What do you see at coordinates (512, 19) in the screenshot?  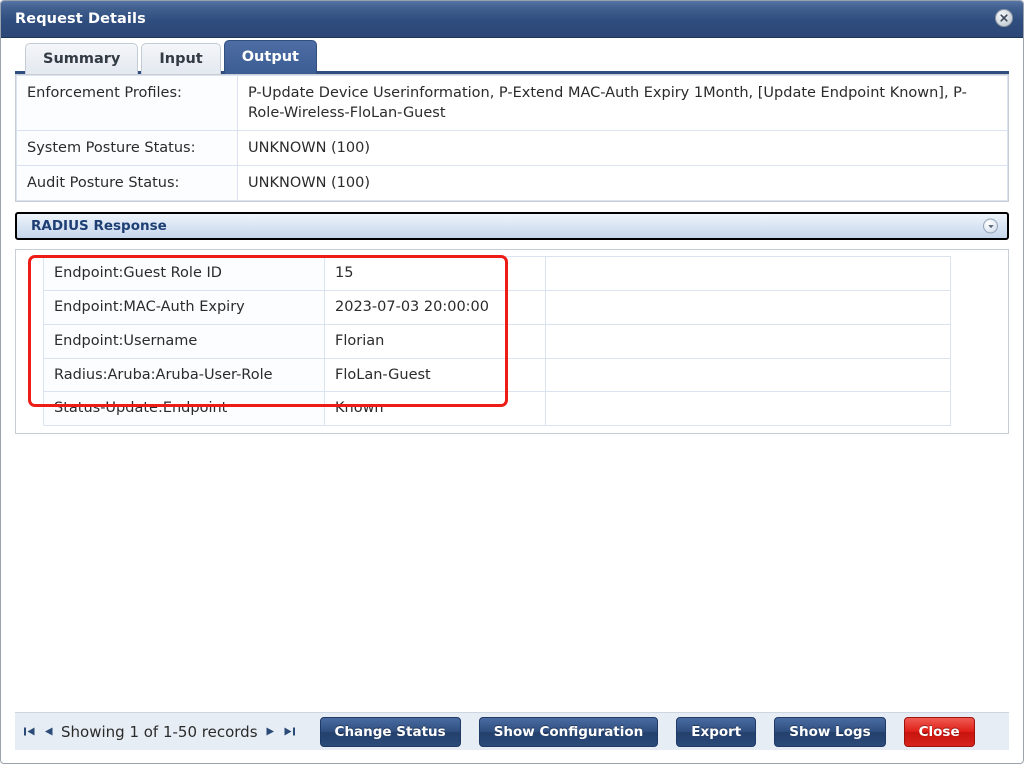 I see `window-titlebar: Request Details` at bounding box center [512, 19].